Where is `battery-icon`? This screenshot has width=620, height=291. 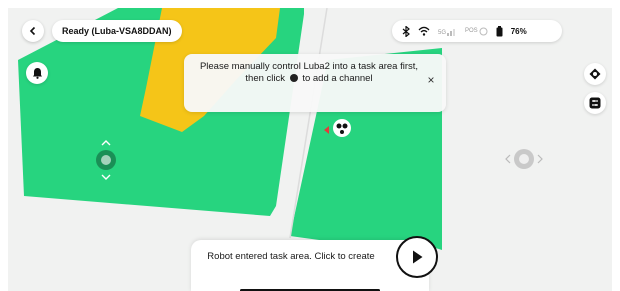
battery-icon is located at coordinates (499, 30).